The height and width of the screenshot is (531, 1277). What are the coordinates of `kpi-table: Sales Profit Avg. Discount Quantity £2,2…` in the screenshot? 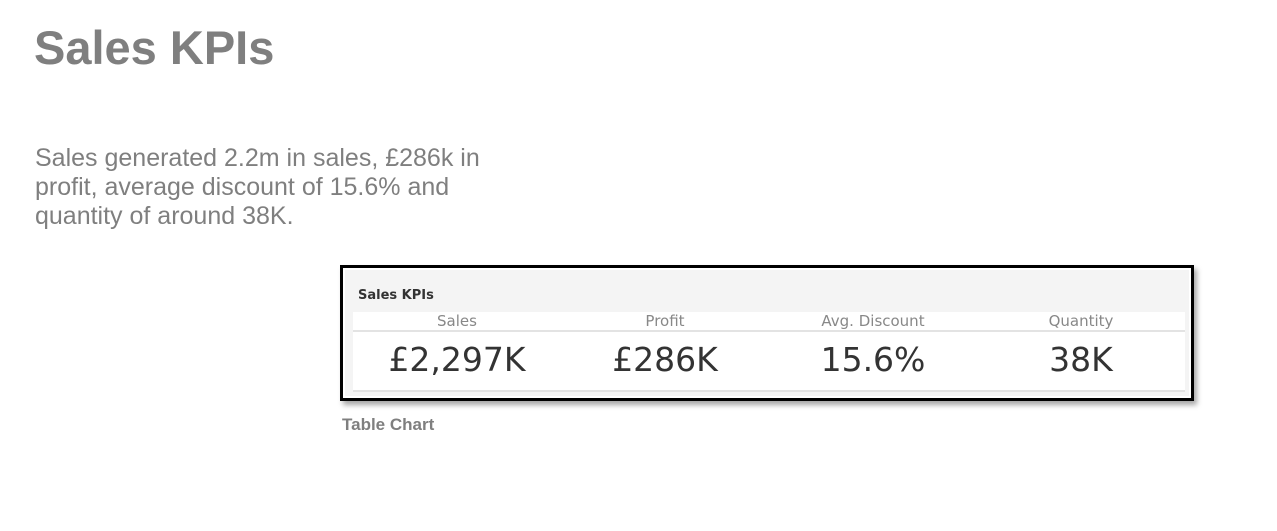 It's located at (769, 352).